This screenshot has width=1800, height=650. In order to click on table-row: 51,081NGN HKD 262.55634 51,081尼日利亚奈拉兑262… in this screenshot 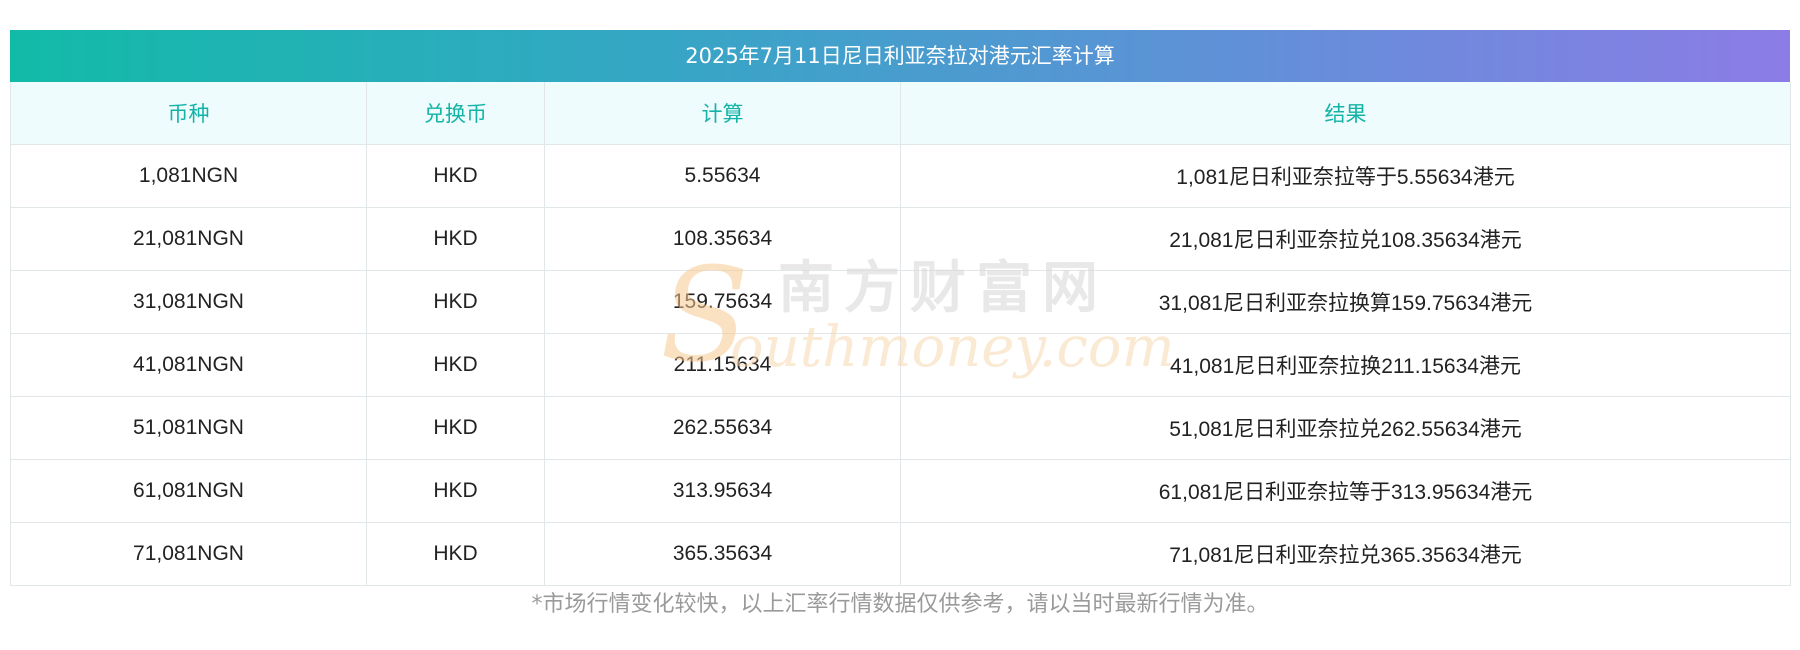, I will do `click(900, 428)`.